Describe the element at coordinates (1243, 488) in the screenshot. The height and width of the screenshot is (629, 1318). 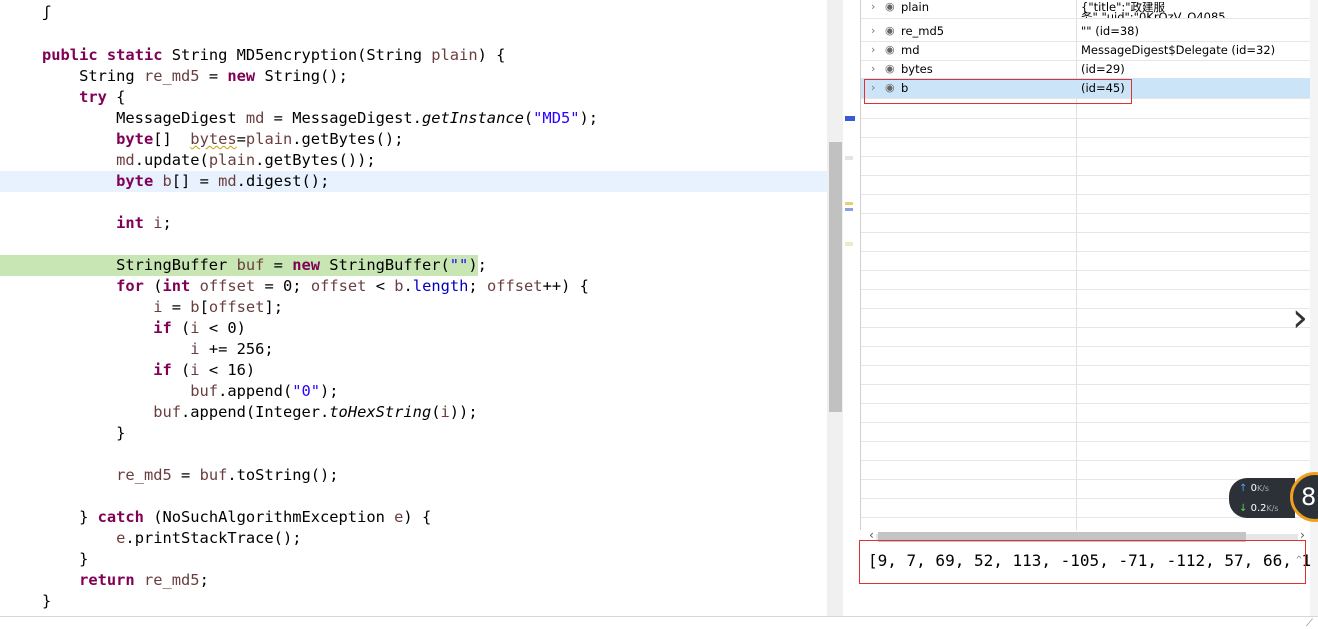
I see `upload-arrow-icon: ↑` at that location.